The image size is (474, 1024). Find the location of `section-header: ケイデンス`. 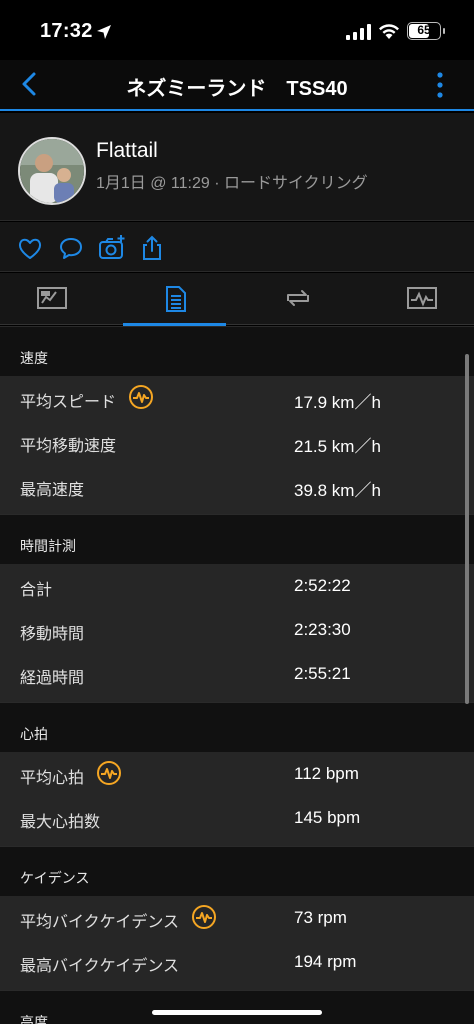

section-header: ケイデンス is located at coordinates (237, 871).